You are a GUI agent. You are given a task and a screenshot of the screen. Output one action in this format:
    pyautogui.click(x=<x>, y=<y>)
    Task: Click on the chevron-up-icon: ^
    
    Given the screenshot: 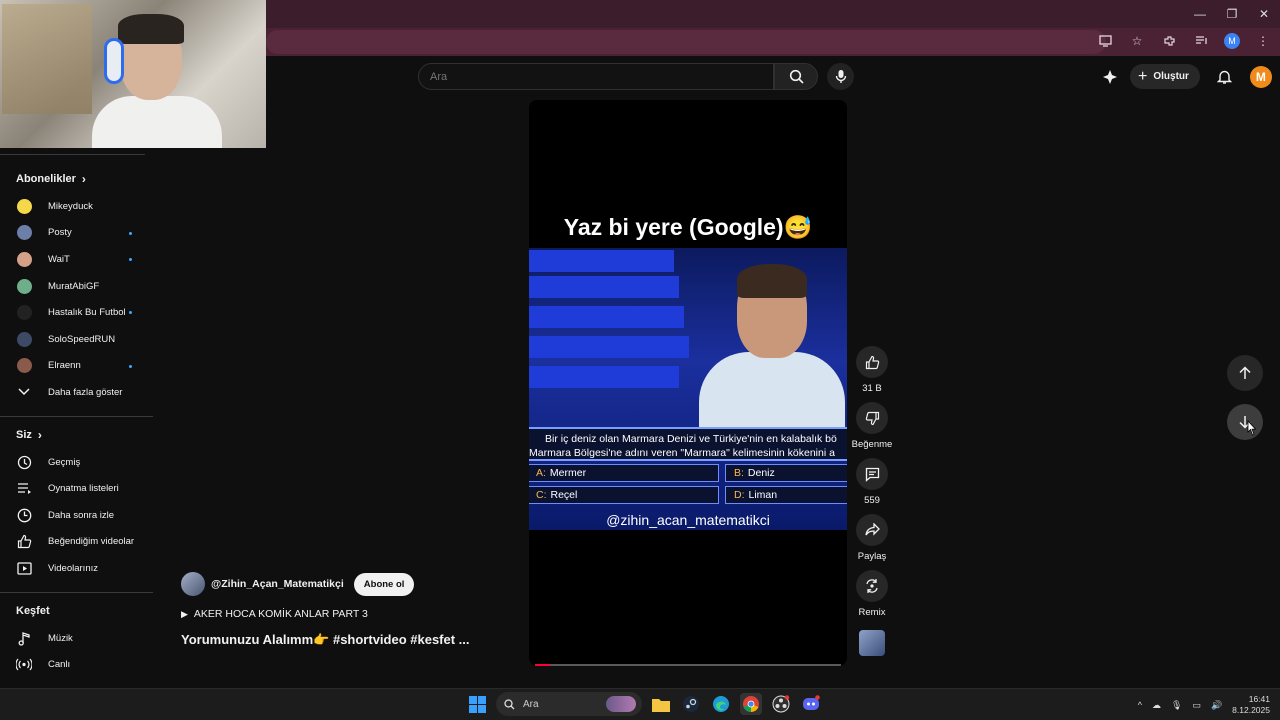 What is the action you would take?
    pyautogui.click(x=1140, y=705)
    